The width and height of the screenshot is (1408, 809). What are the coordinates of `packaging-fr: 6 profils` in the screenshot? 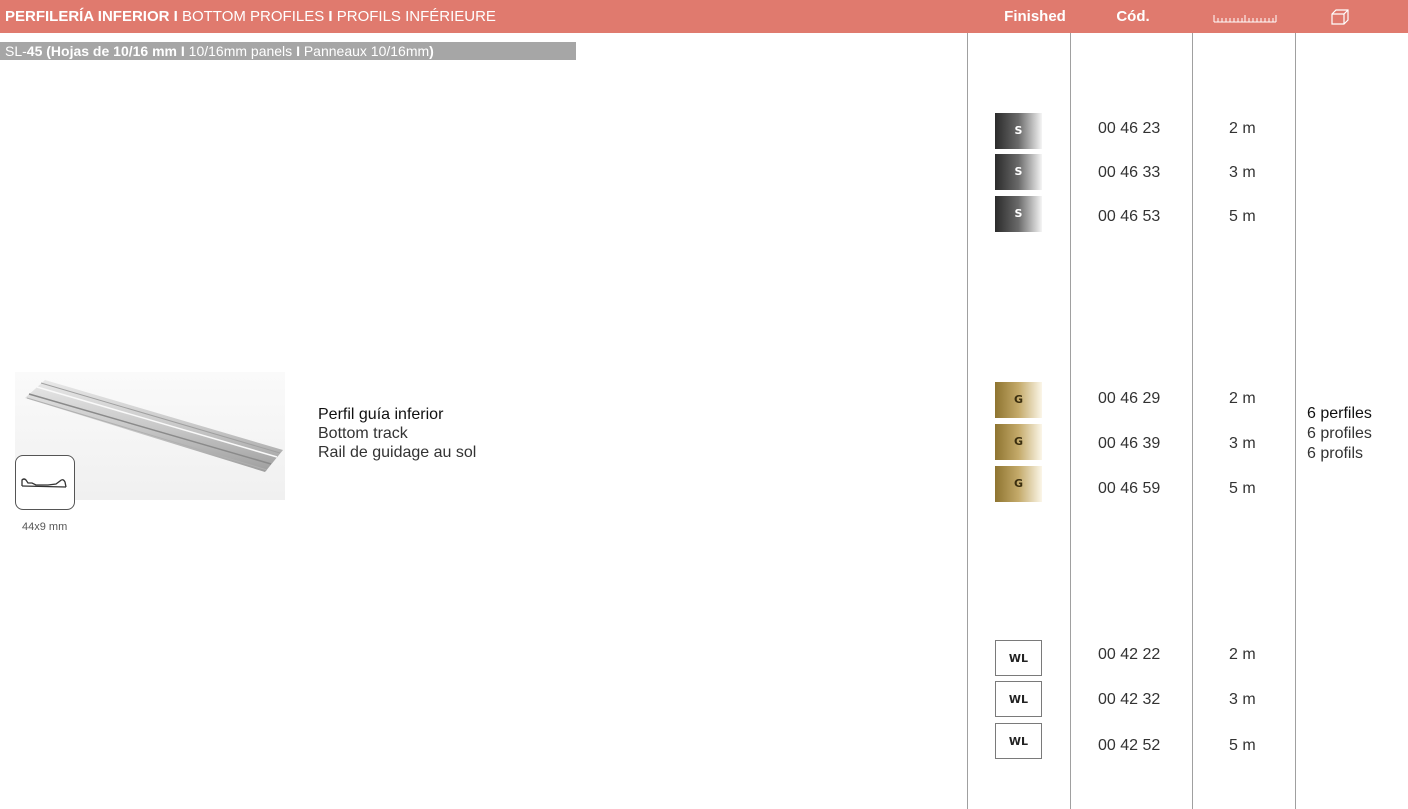 It's located at (1335, 453).